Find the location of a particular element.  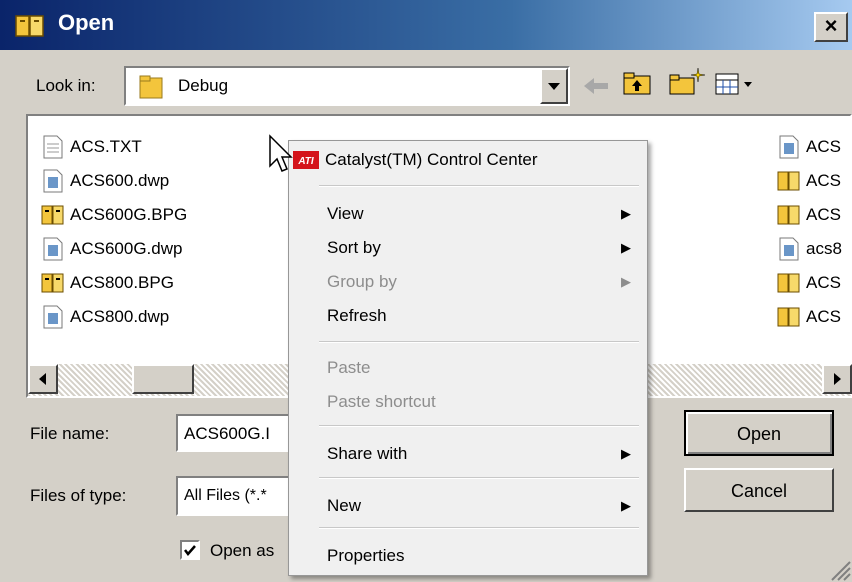

chevron-down-icon is located at coordinates (554, 86).